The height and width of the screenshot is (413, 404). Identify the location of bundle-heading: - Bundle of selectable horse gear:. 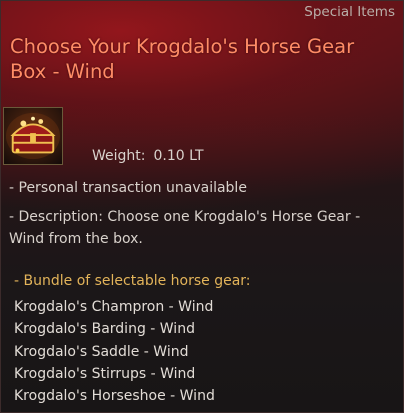
(132, 281).